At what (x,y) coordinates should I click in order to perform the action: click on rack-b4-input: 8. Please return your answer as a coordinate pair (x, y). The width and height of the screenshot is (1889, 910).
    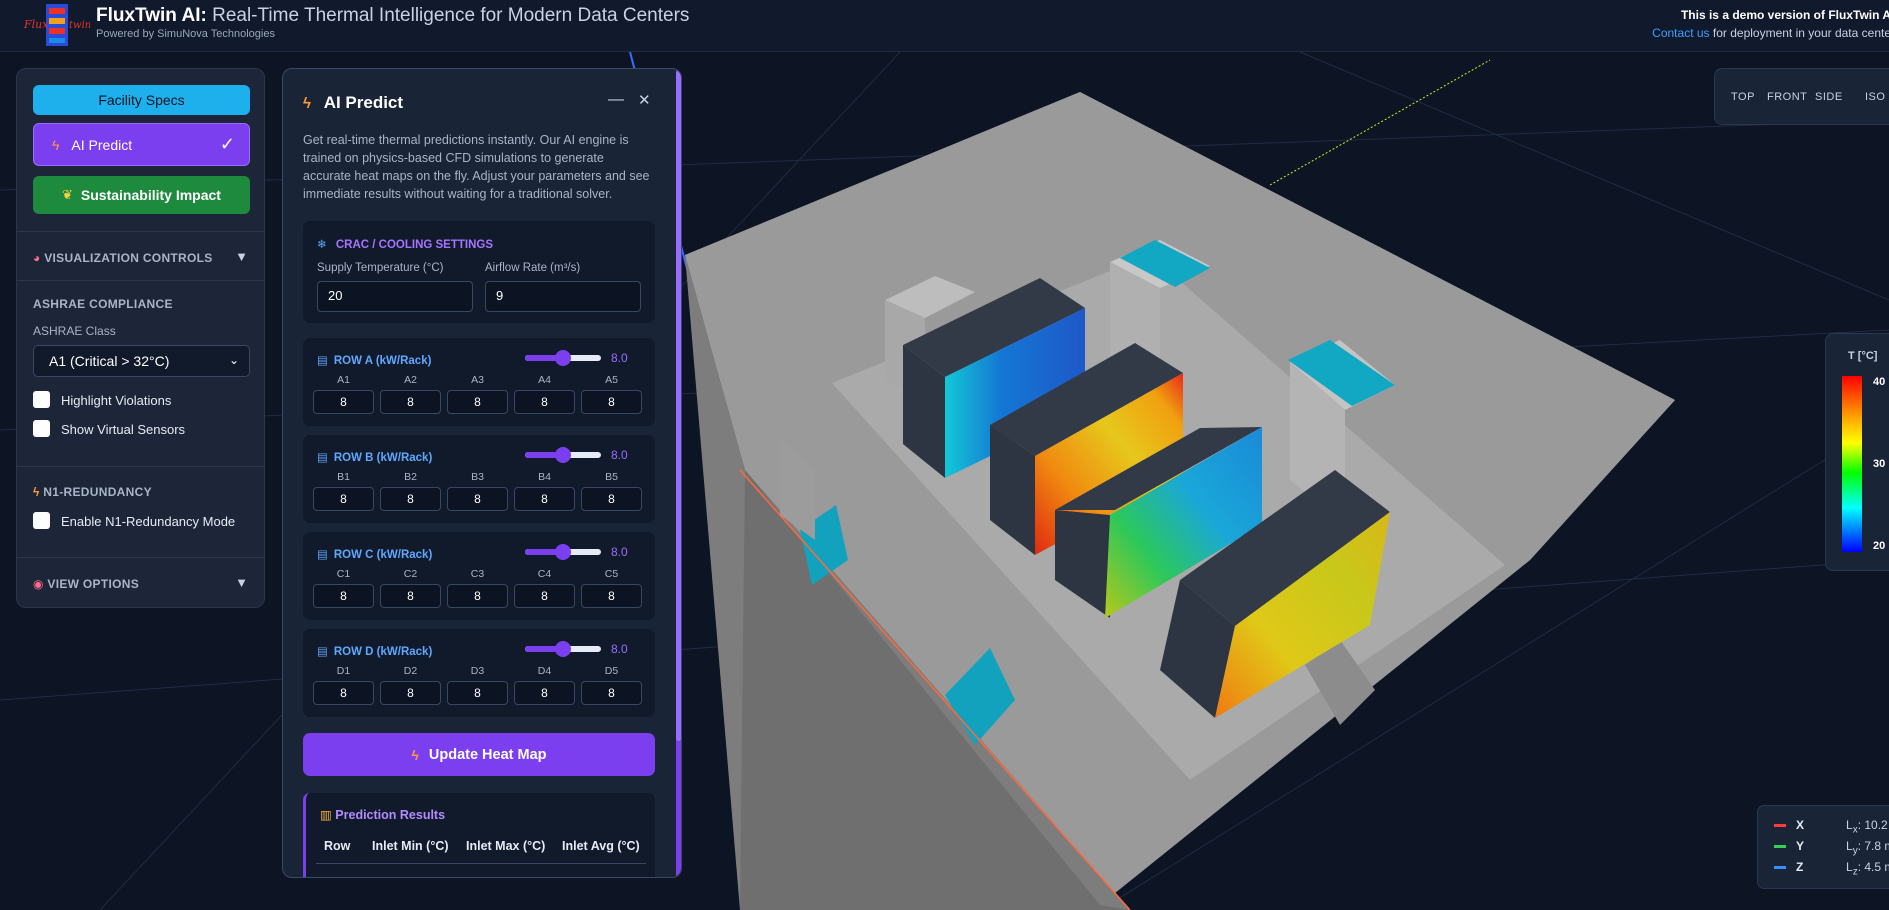
    Looking at the image, I should click on (544, 499).